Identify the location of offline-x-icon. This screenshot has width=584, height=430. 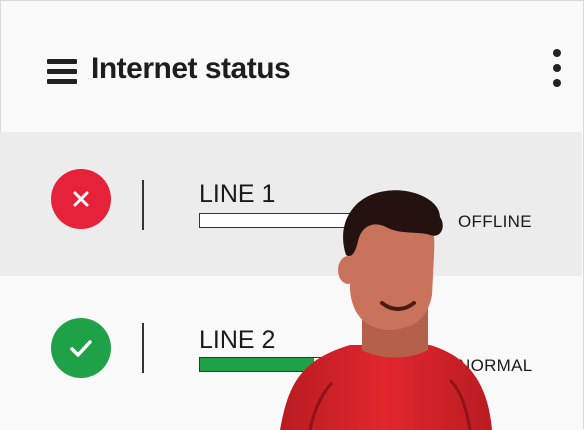
(81, 199).